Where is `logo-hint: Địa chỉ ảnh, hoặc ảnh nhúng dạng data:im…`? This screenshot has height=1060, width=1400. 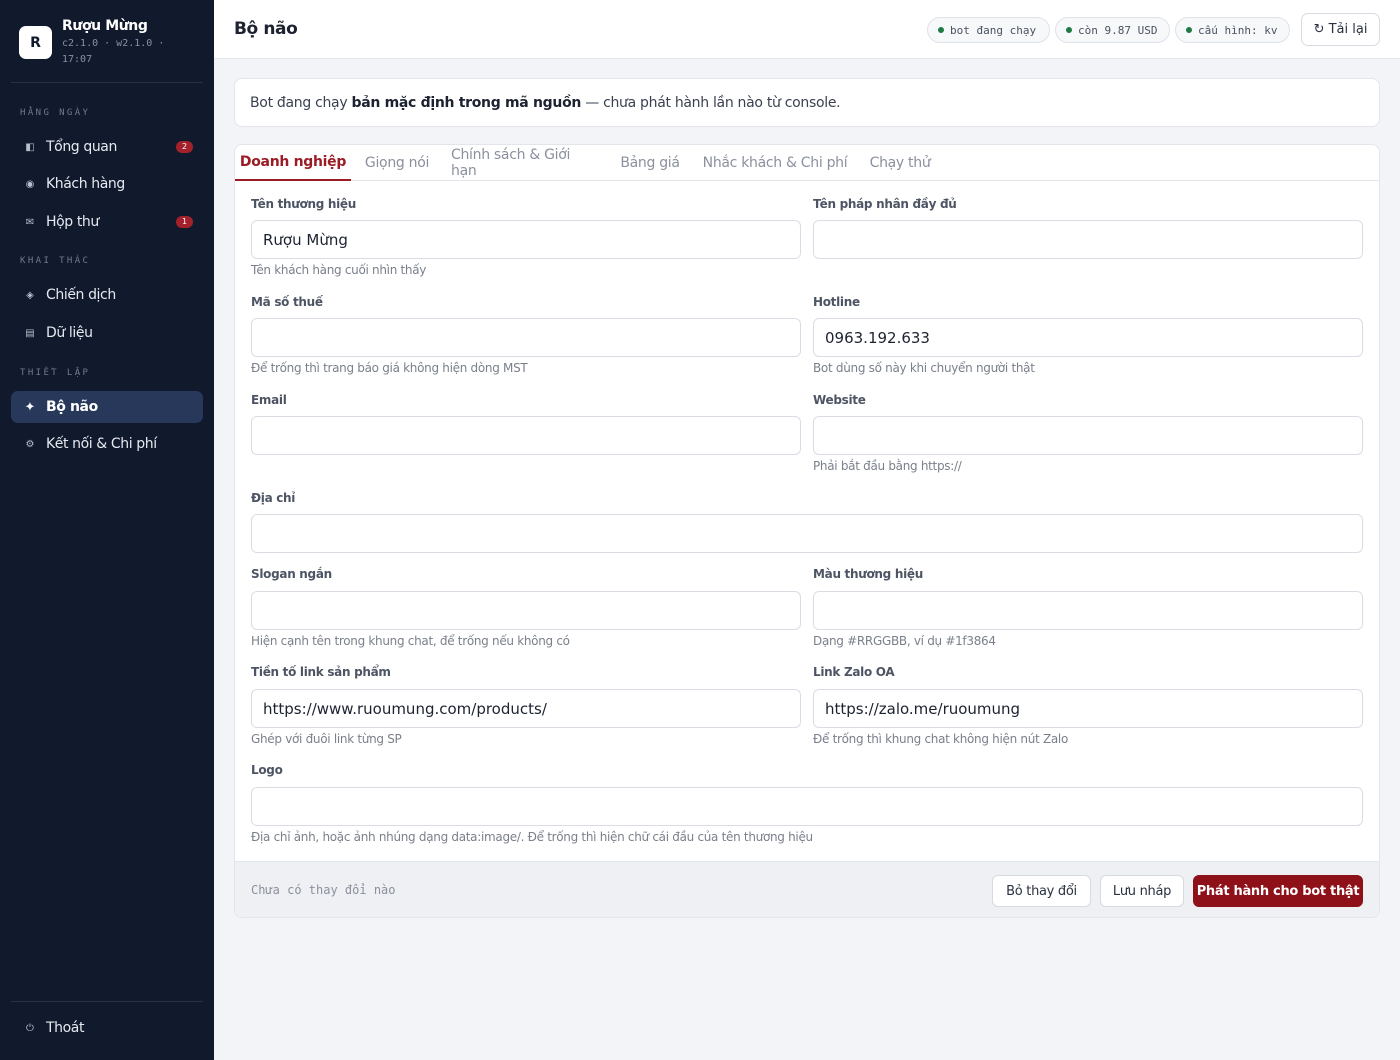
logo-hint: Địa chỉ ảnh, hoặc ảnh nhúng dạng data:im… is located at coordinates (532, 837).